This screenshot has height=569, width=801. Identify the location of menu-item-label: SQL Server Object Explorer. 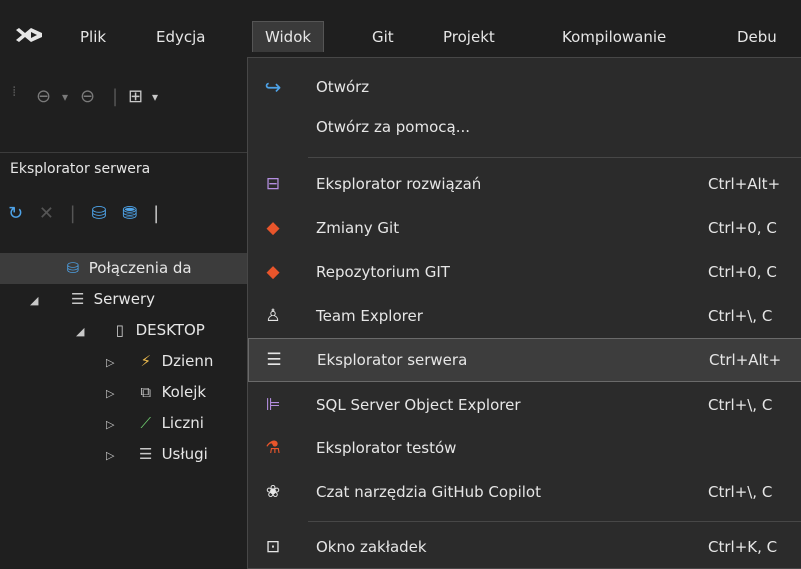
(418, 405).